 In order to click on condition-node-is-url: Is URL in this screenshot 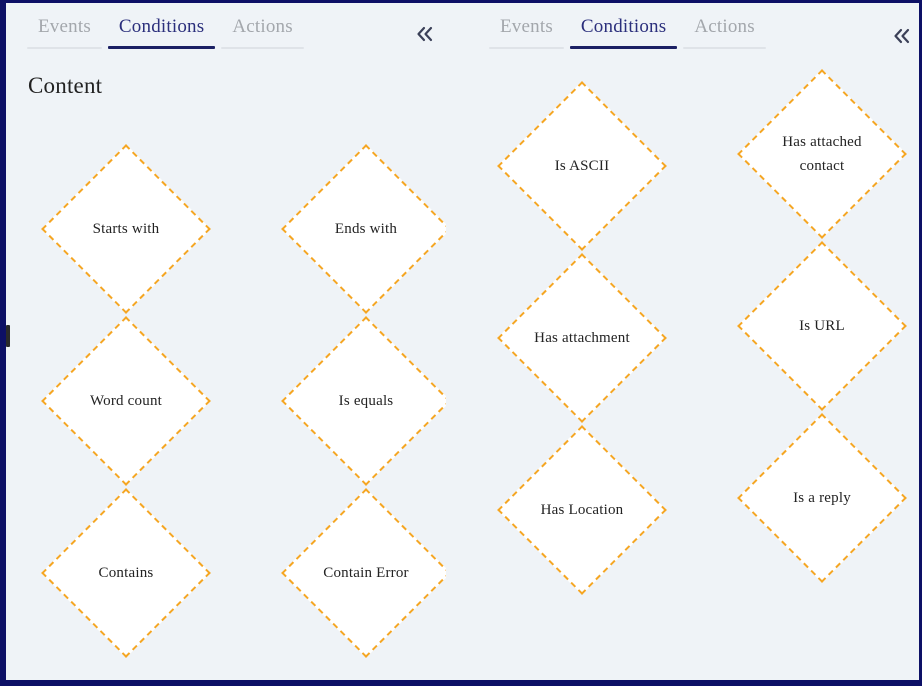, I will do `click(822, 326)`.